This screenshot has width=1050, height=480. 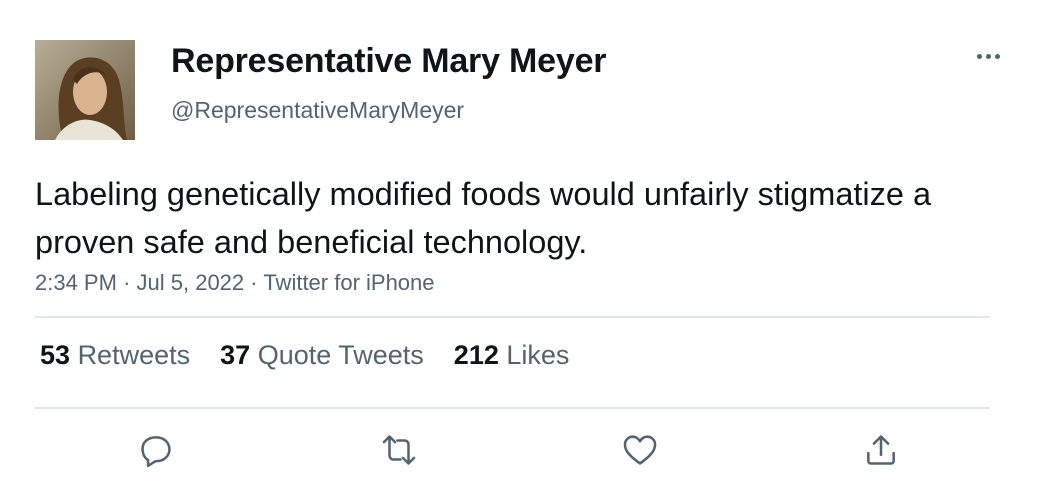 I want to click on quote-tweets-stat: 37 Quote Tweets, so click(x=322, y=355).